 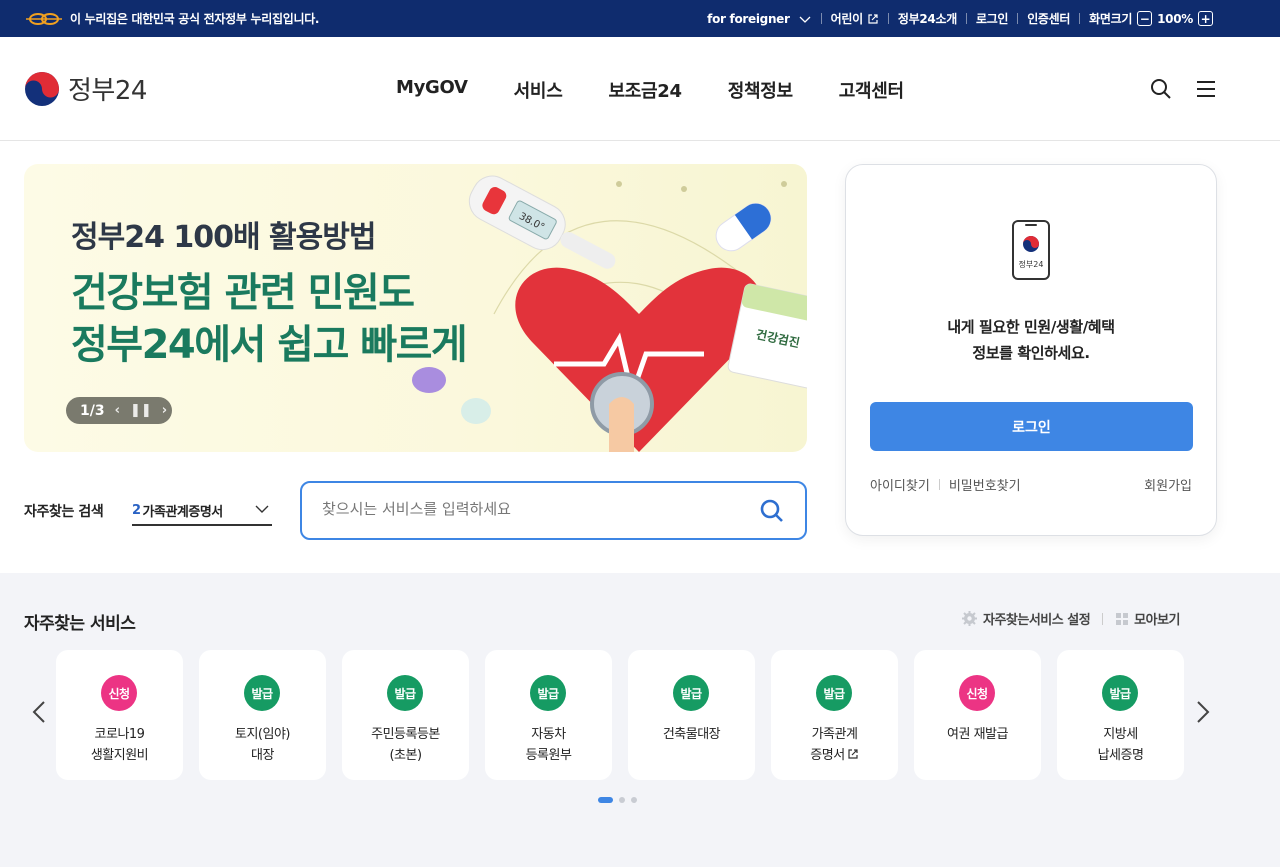 What do you see at coordinates (1111, 19) in the screenshot?
I see `zoom-label: 화면크기` at bounding box center [1111, 19].